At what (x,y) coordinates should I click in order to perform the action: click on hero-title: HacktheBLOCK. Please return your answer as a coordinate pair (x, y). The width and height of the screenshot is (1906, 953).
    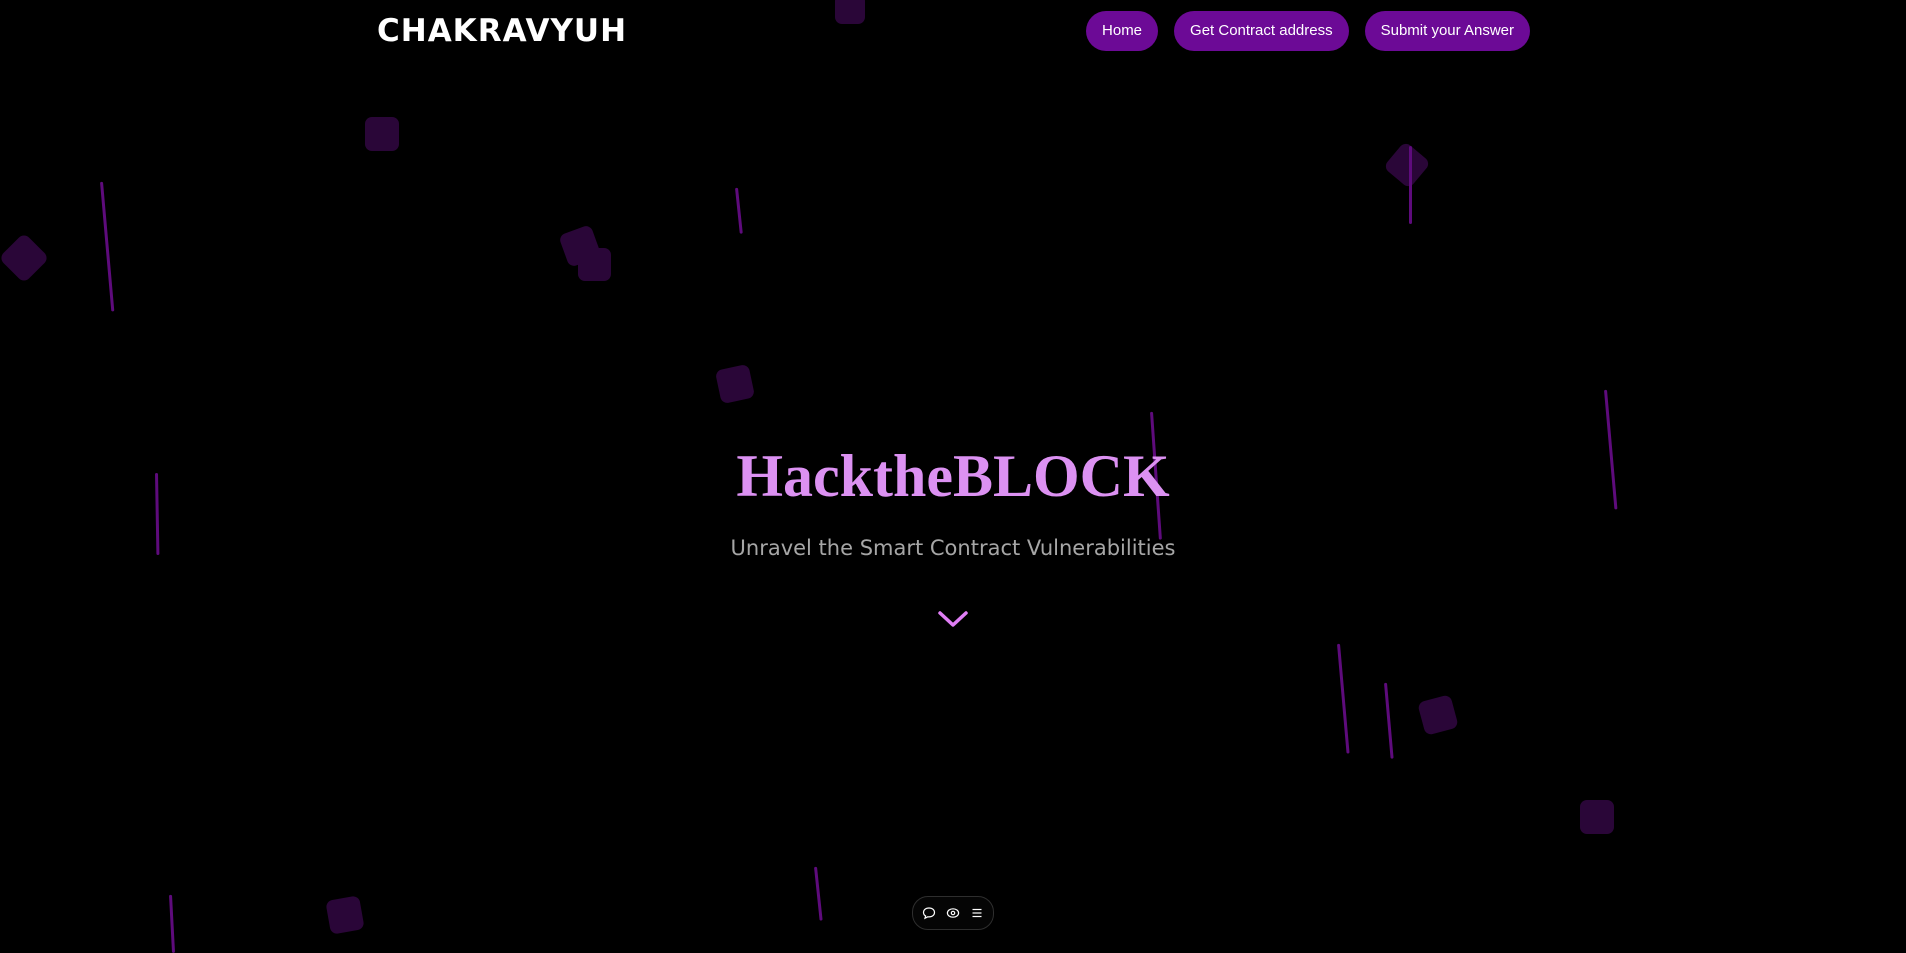
    Looking at the image, I should click on (953, 476).